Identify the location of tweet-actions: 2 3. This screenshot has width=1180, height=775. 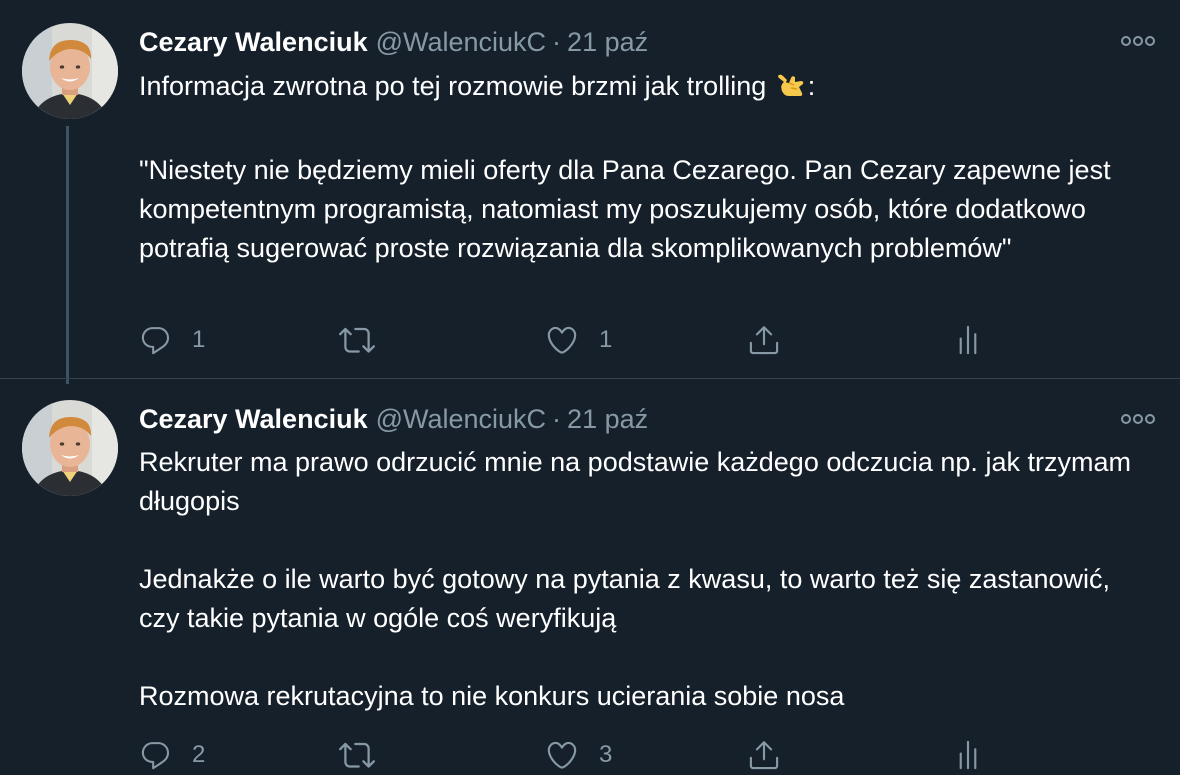
(639, 755).